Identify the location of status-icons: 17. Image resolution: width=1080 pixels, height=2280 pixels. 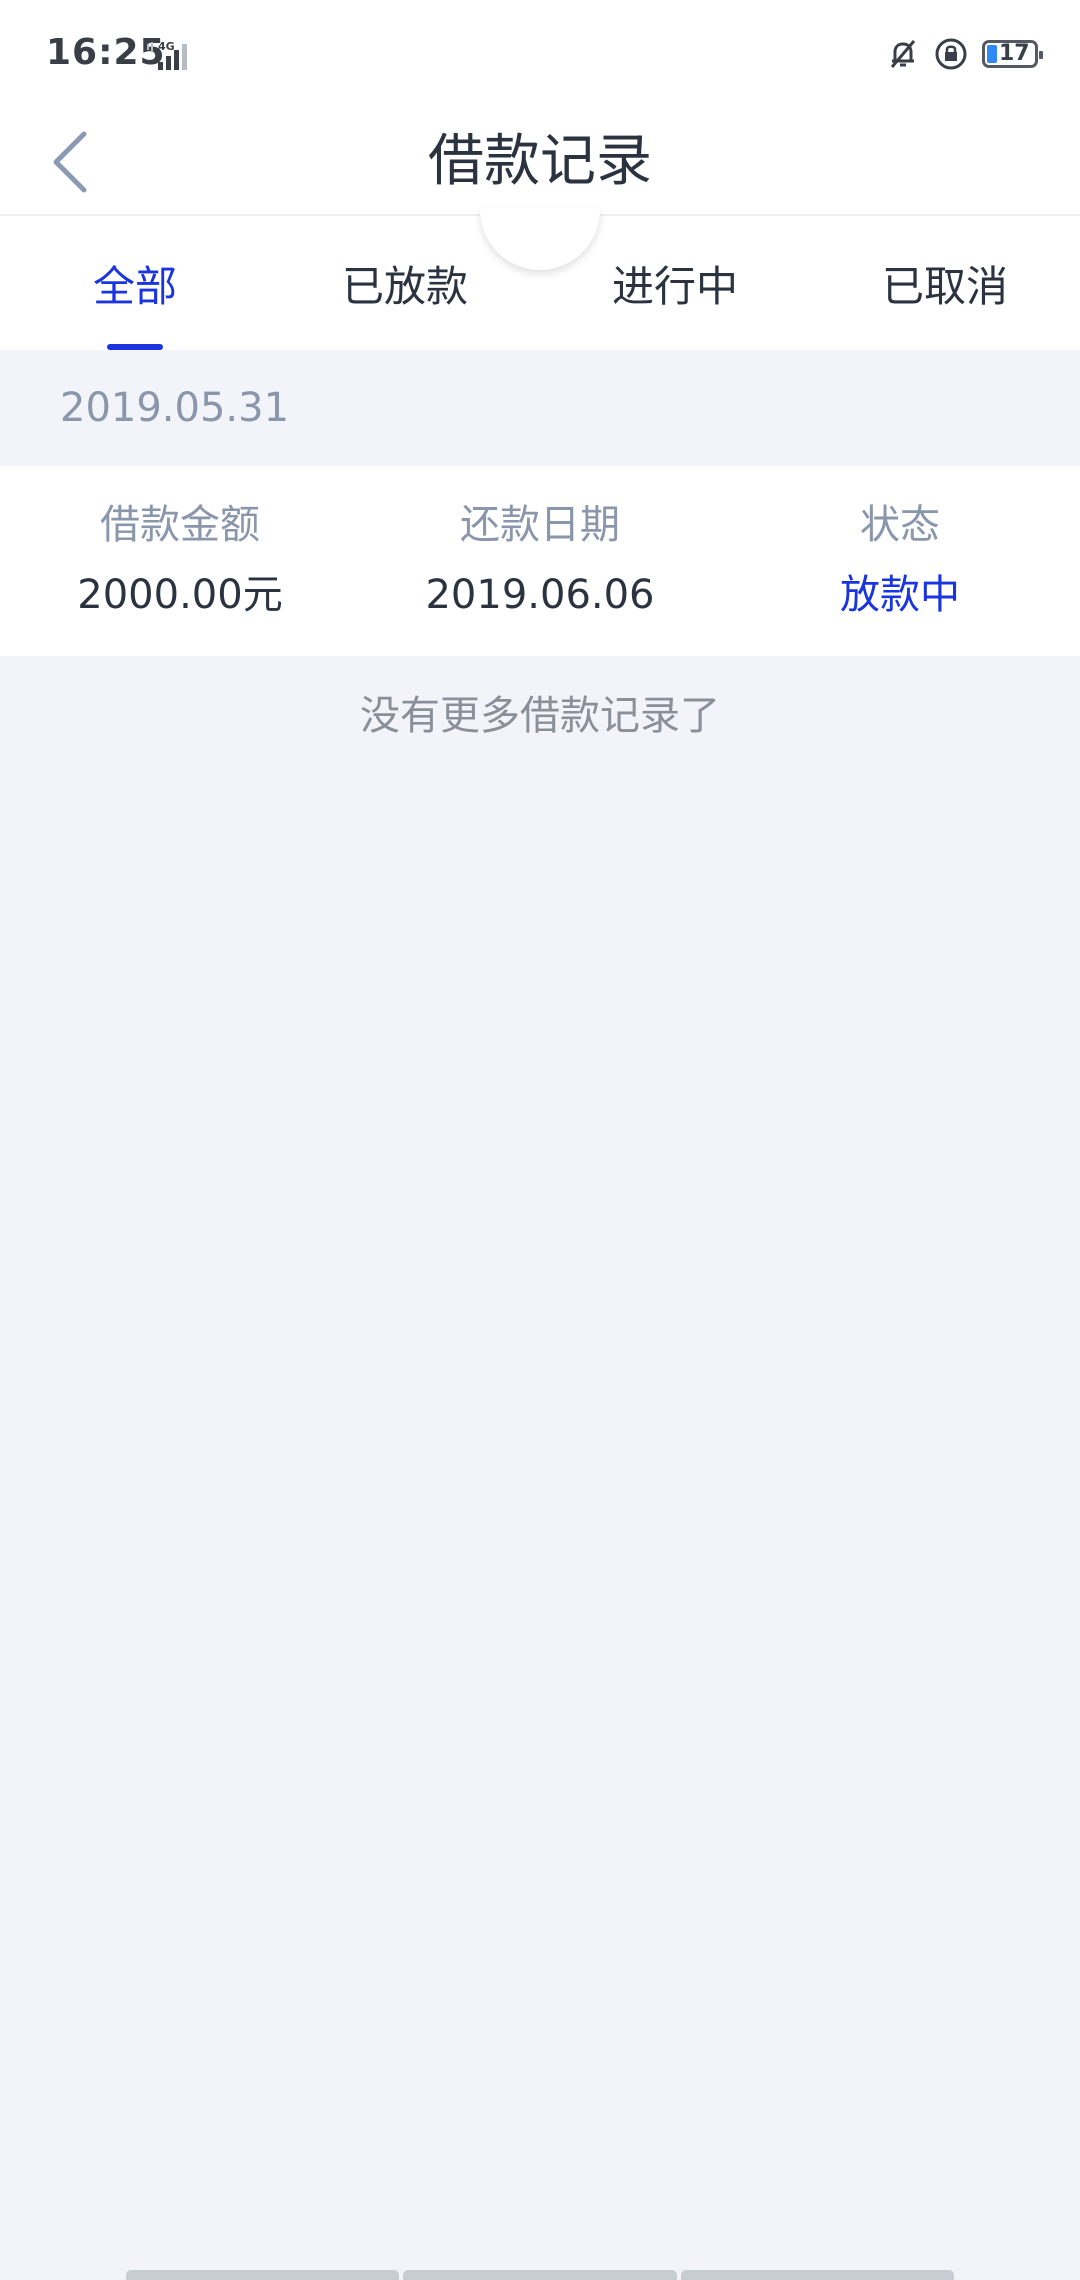
(964, 54).